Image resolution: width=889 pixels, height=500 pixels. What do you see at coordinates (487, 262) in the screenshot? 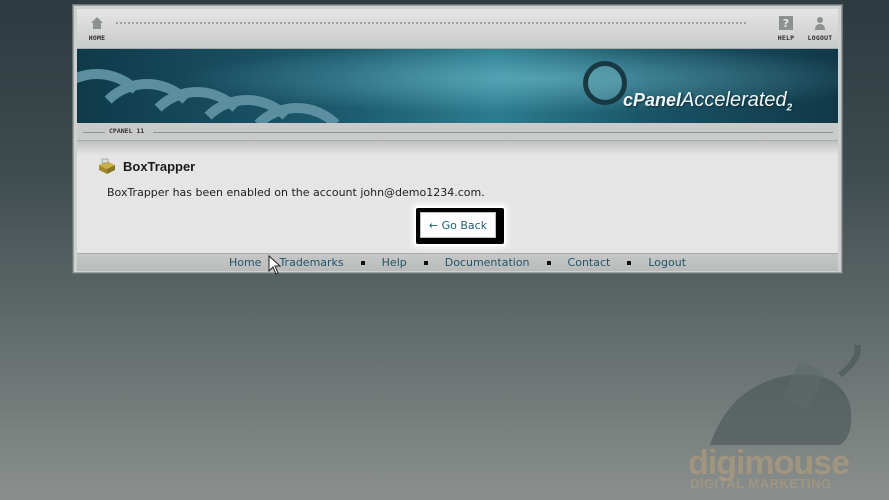
I see `footer-link-documentation: Documentation` at bounding box center [487, 262].